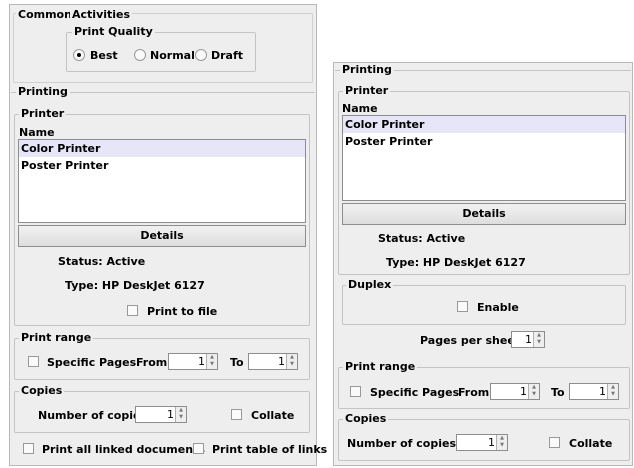  I want to click on linked-docs-label: Print all linked documents, so click(123, 449).